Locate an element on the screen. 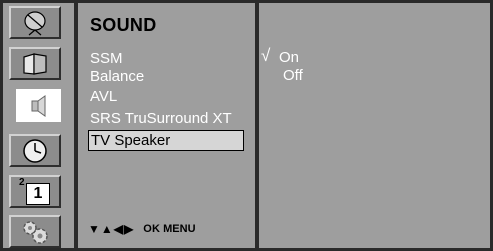 The height and width of the screenshot is (251, 493). check-mark-icon: √ is located at coordinates (266, 55).